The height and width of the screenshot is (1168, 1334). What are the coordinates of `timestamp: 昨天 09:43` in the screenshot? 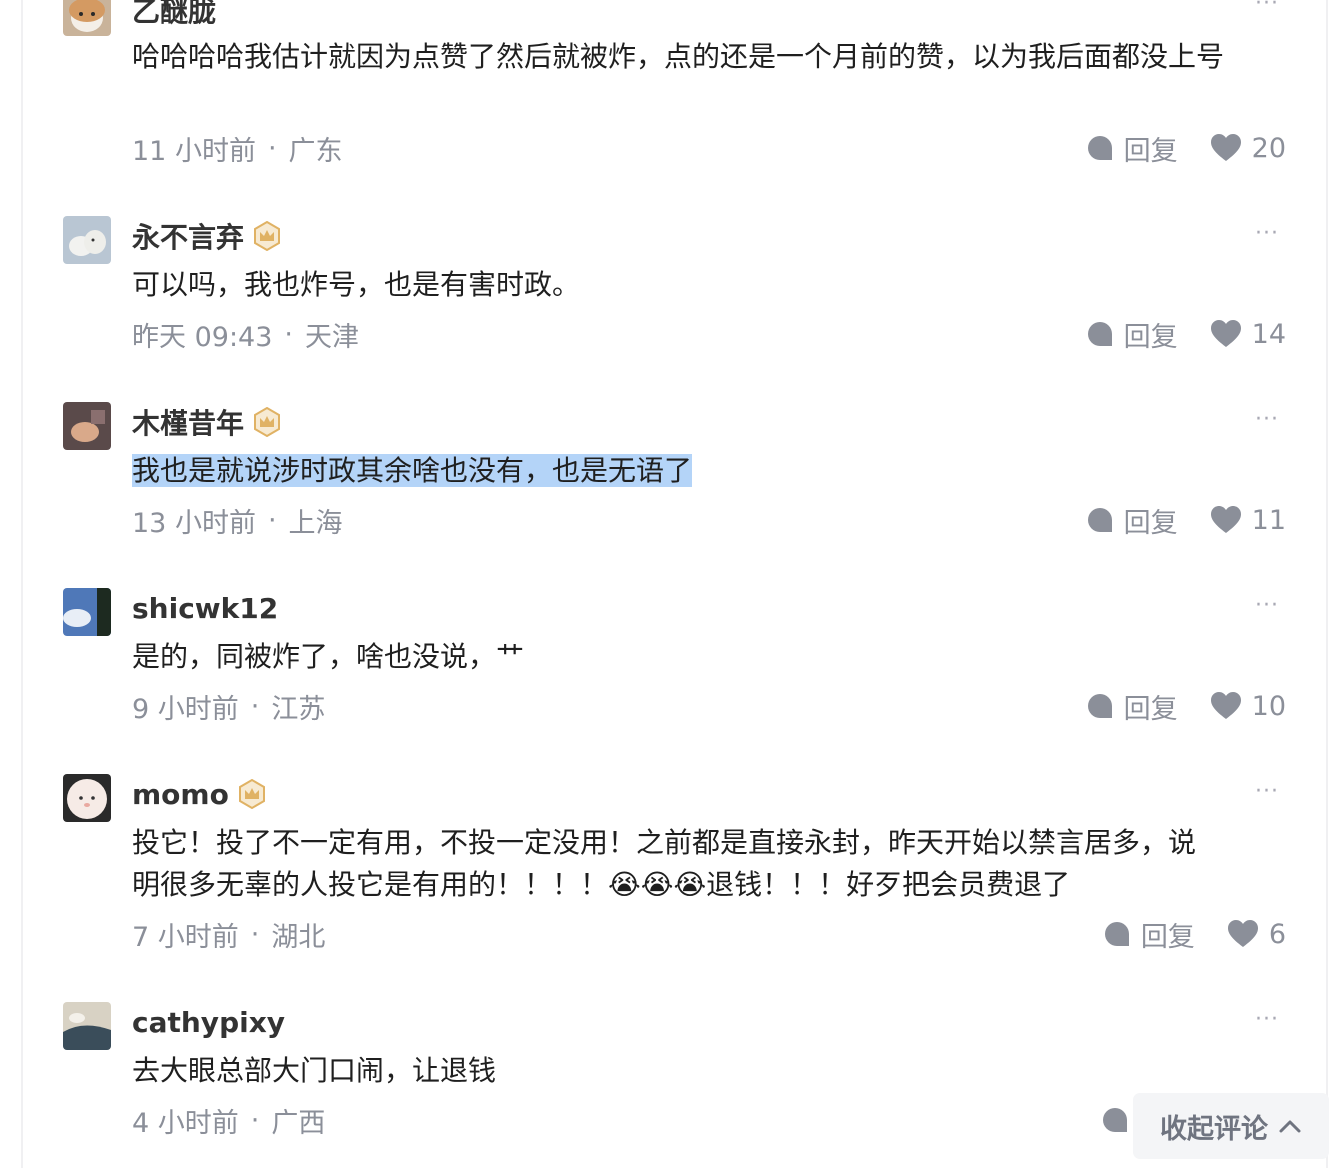 It's located at (202, 337).